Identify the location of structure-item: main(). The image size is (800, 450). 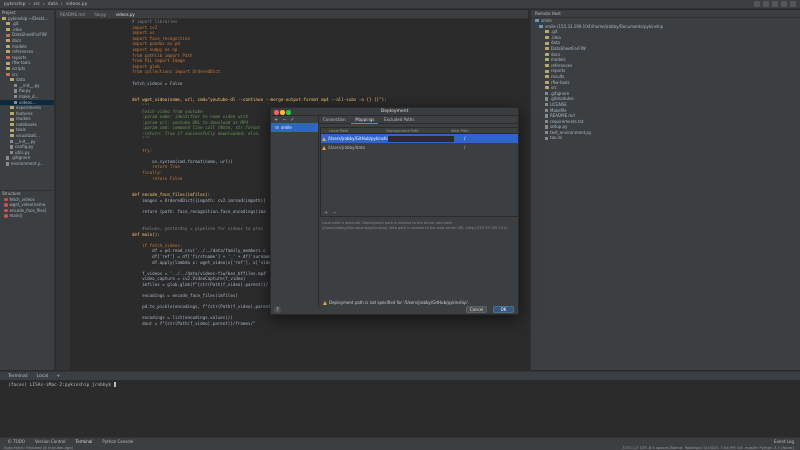
(27, 216).